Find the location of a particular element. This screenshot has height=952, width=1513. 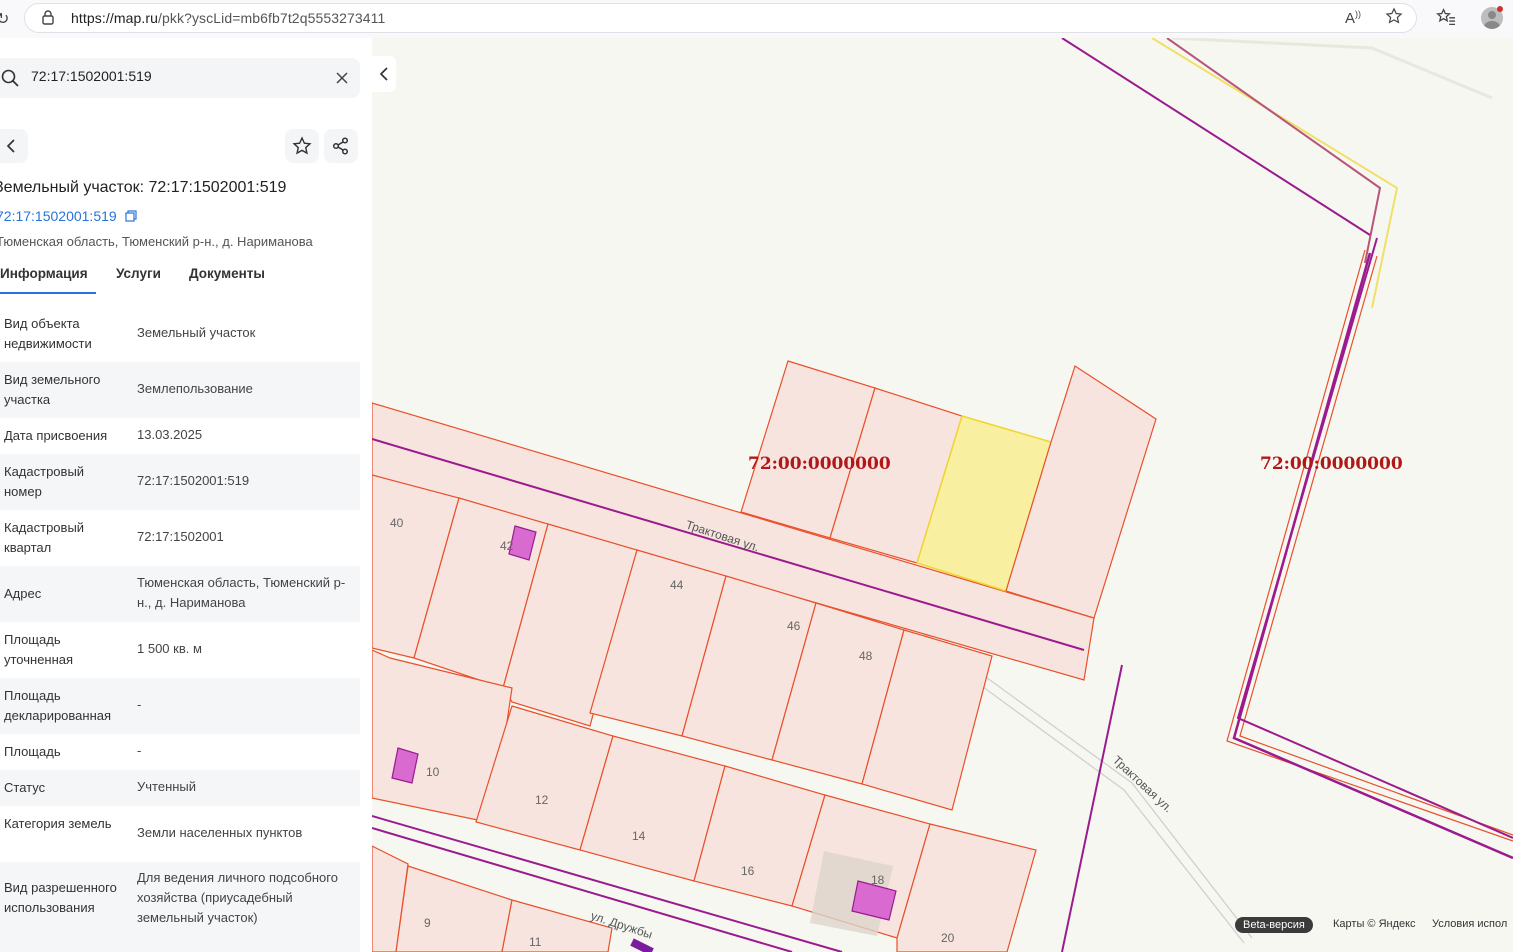

info-row-area: Площадь - is located at coordinates (180, 752).